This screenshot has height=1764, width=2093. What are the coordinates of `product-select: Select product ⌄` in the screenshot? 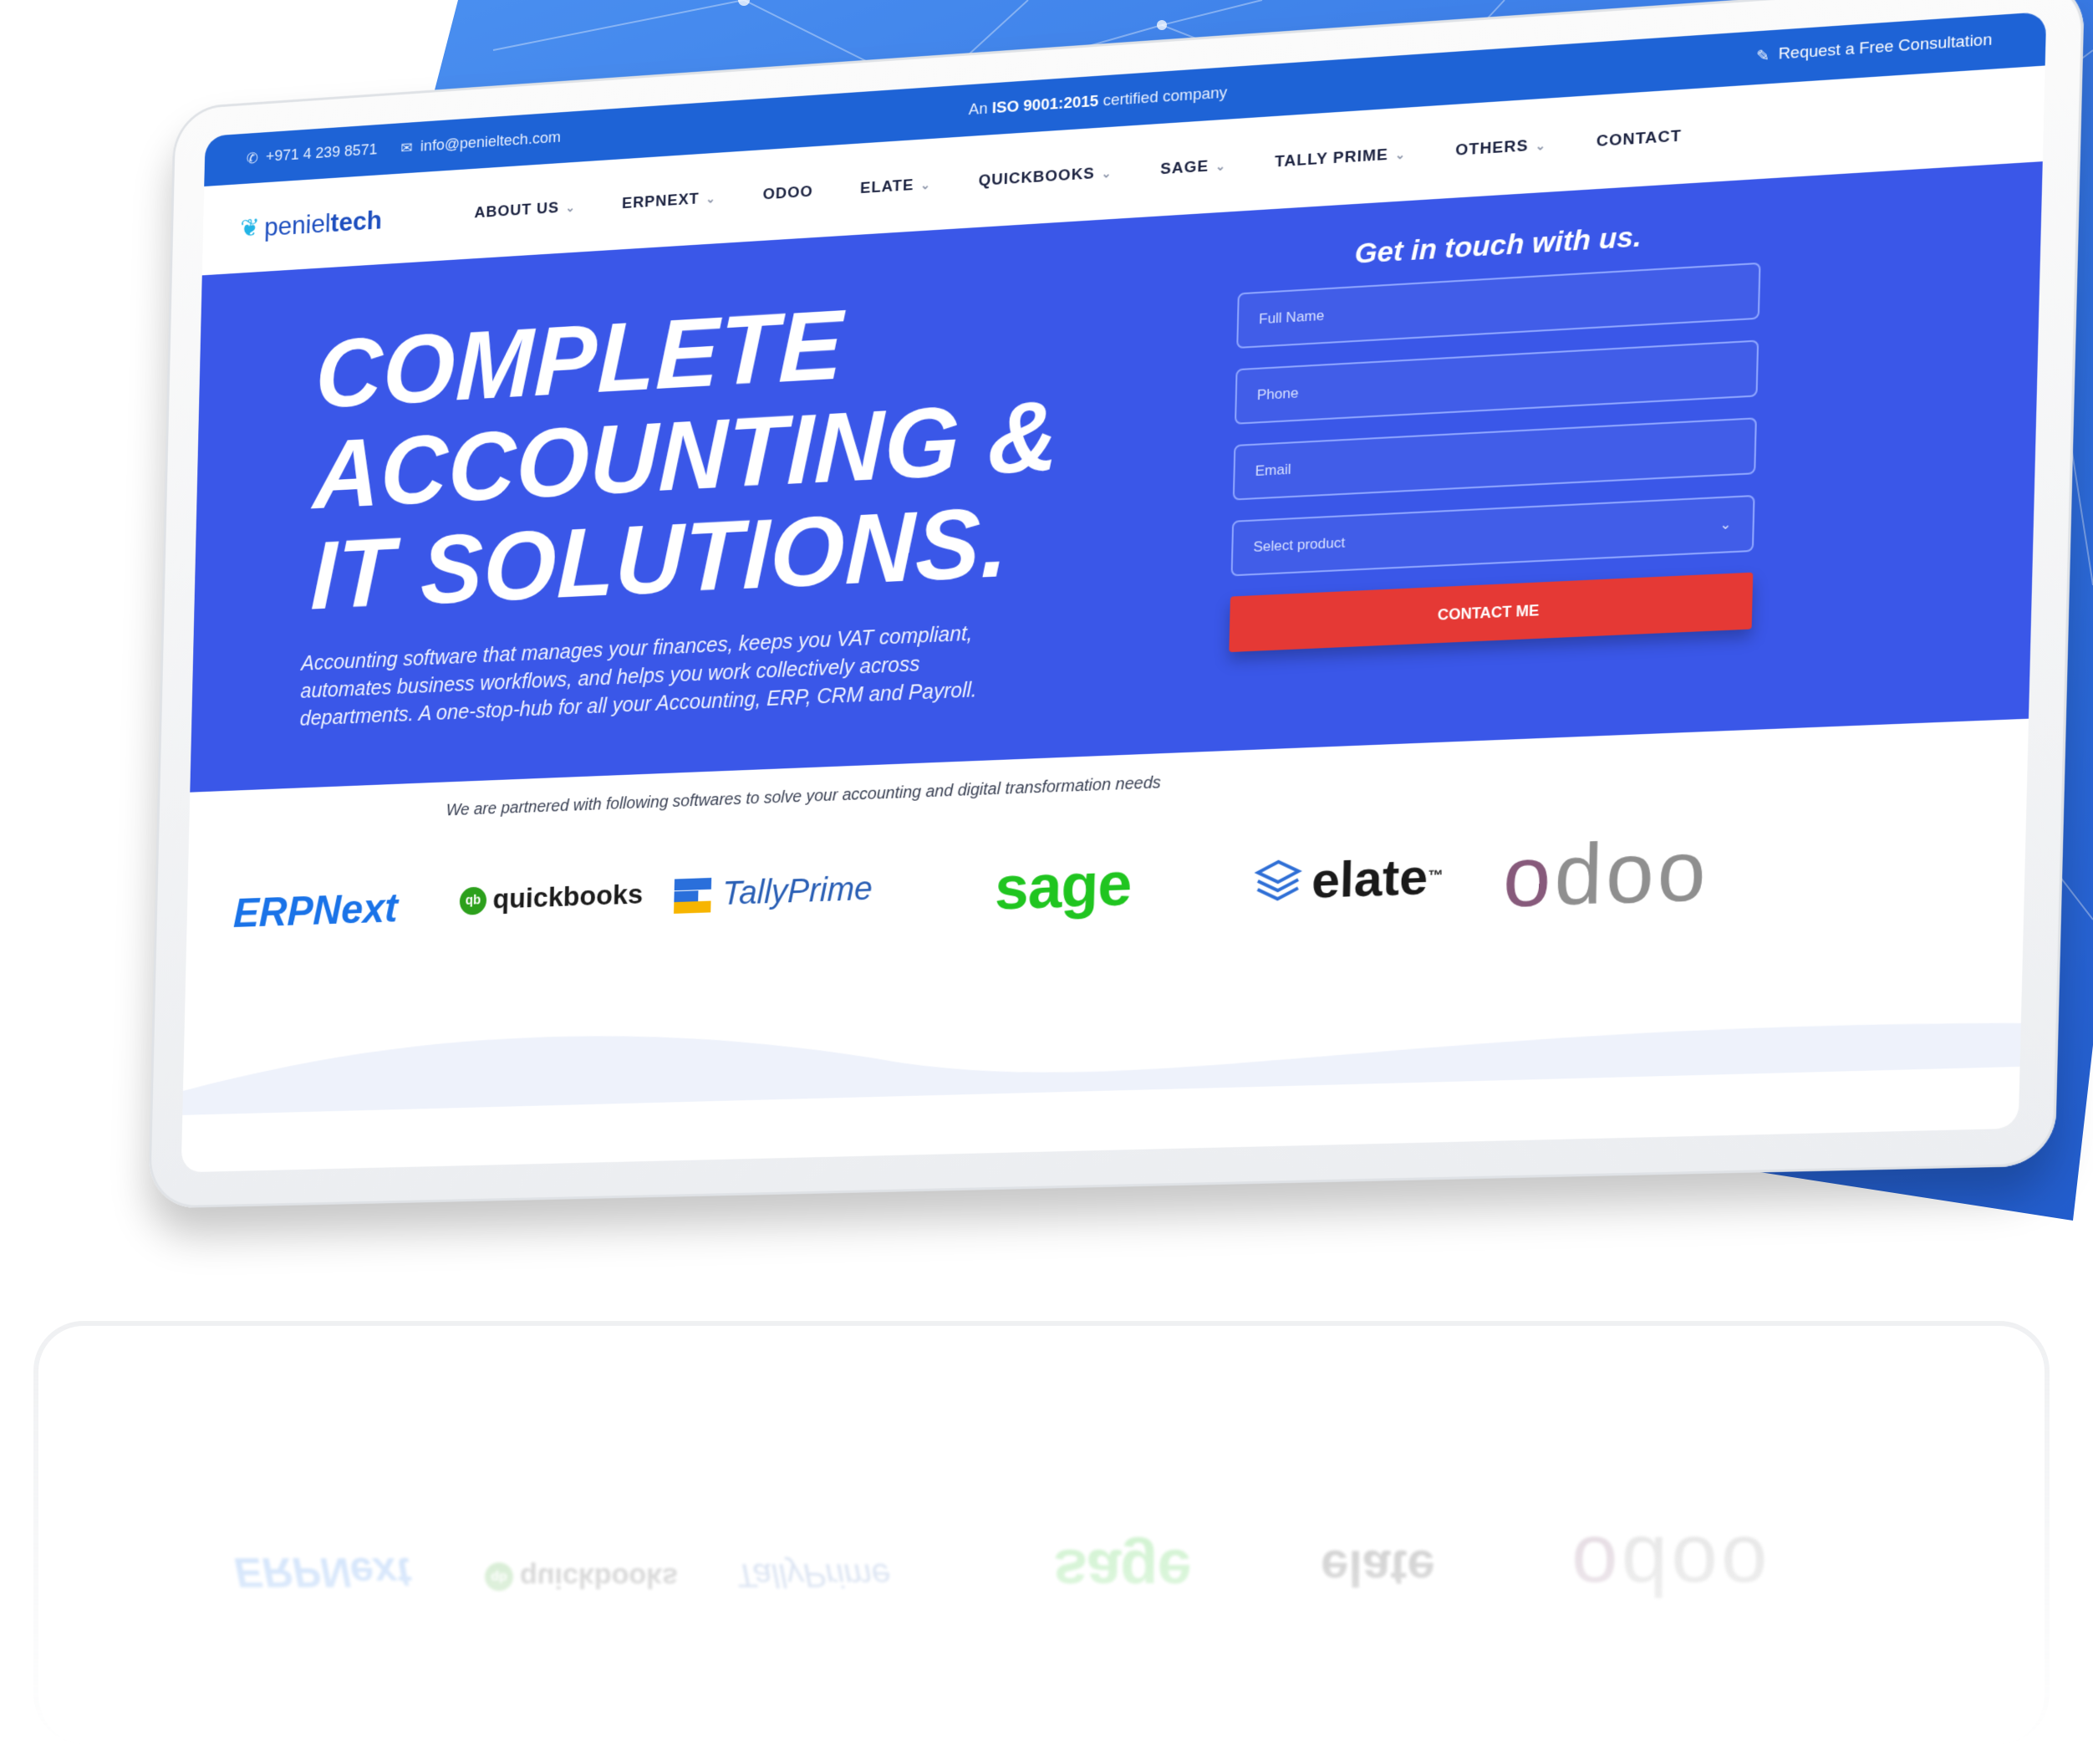 It's located at (1492, 535).